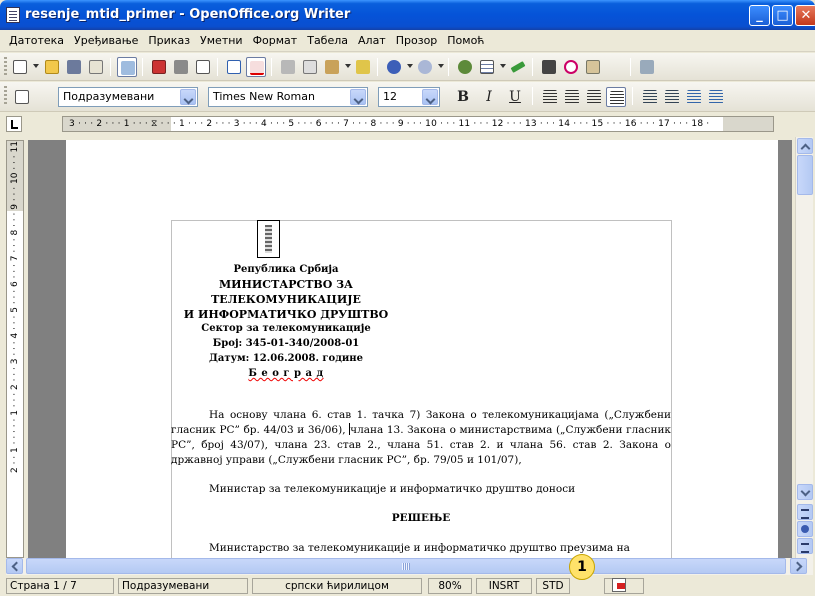  Describe the element at coordinates (169, 40) in the screenshot. I see `menu-view: Приказ` at that location.